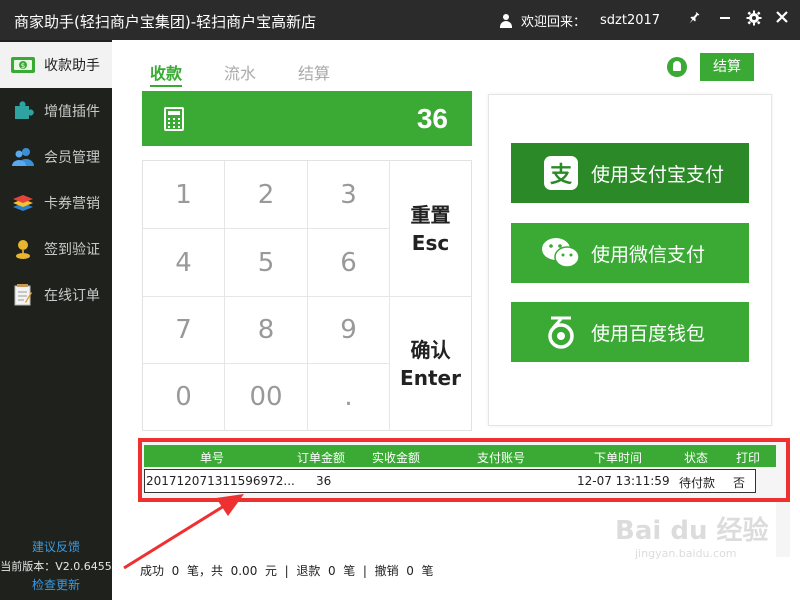  I want to click on sidebar-item-checkin: 签到验证, so click(56, 249).